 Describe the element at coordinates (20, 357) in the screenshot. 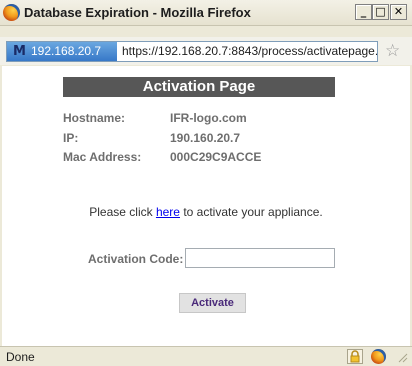

I see `status-text: Done` at that location.